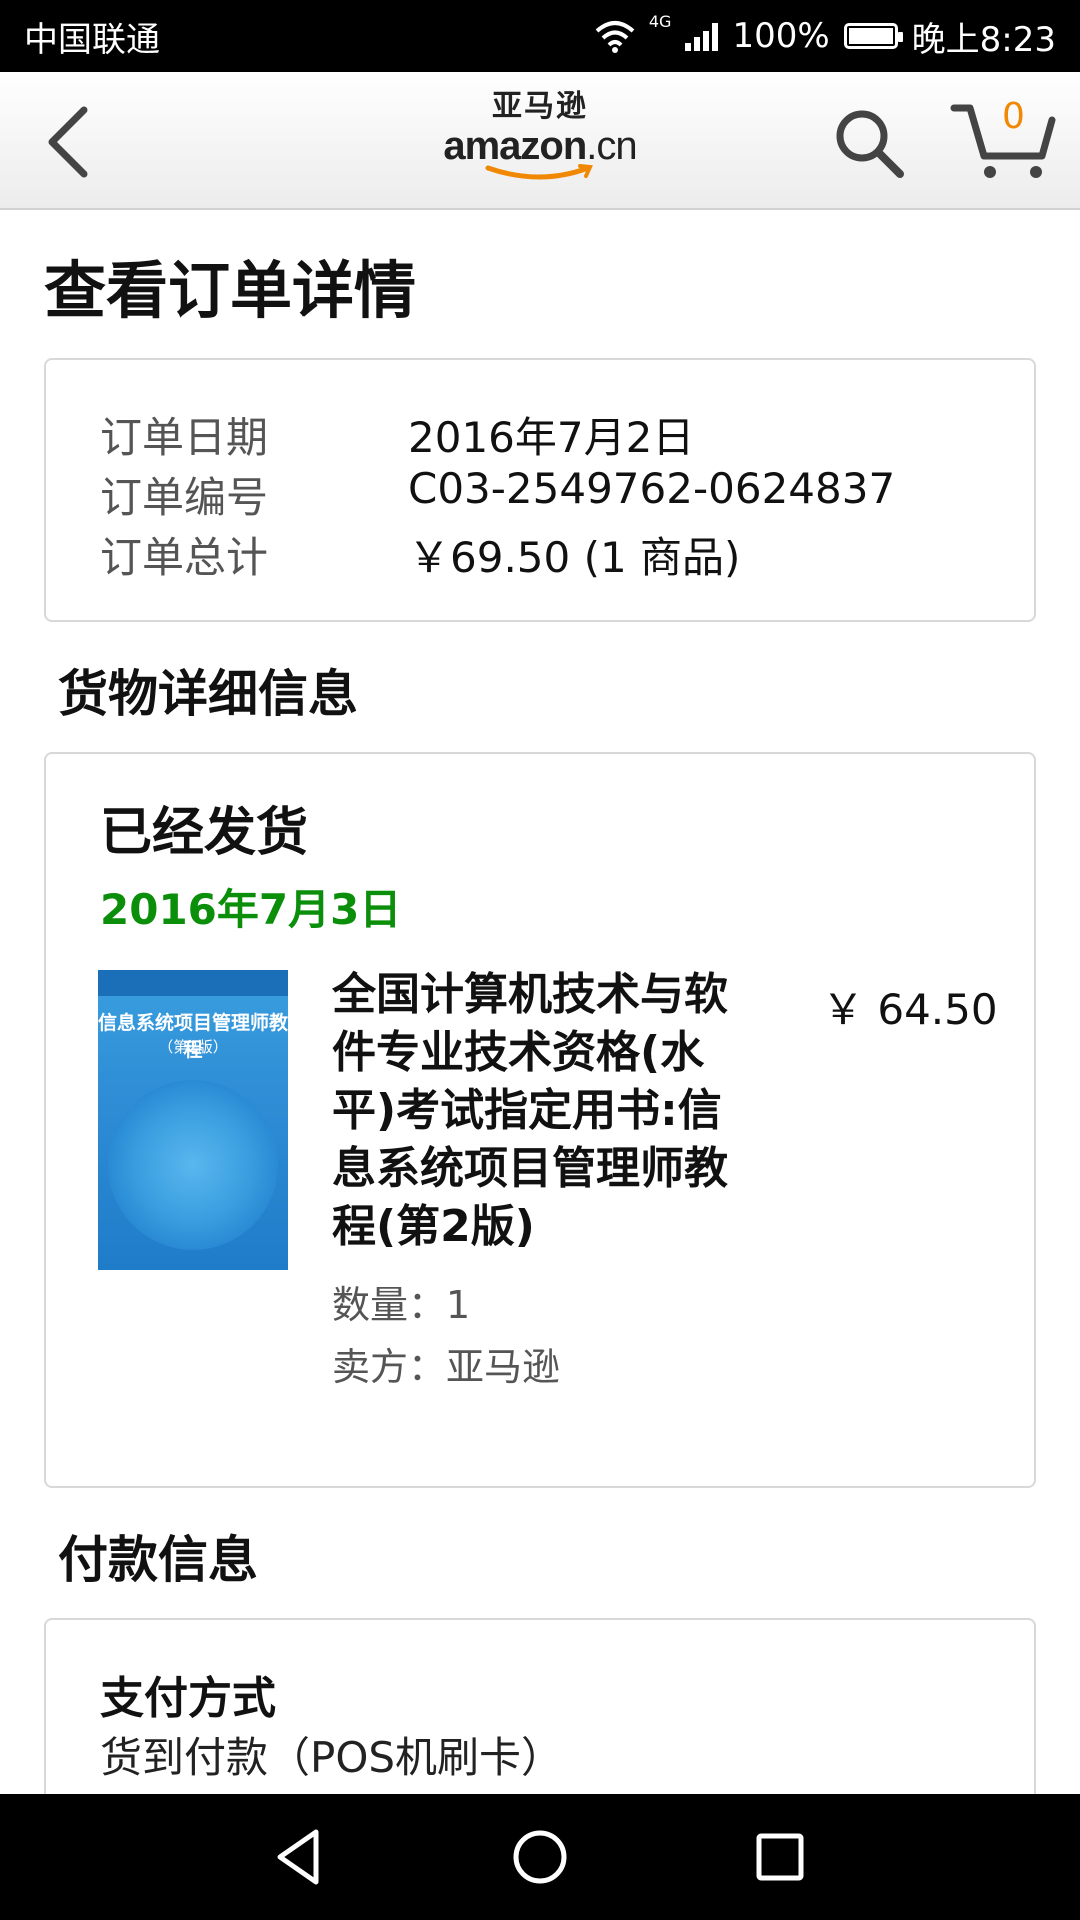  What do you see at coordinates (158, 1560) in the screenshot?
I see `payment-section-title: 付款信息` at bounding box center [158, 1560].